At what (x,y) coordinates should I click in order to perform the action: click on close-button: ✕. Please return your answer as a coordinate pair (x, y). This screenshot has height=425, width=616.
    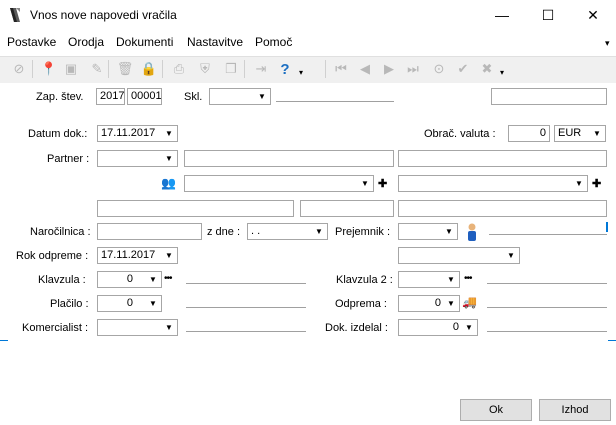
    Looking at the image, I should click on (593, 15).